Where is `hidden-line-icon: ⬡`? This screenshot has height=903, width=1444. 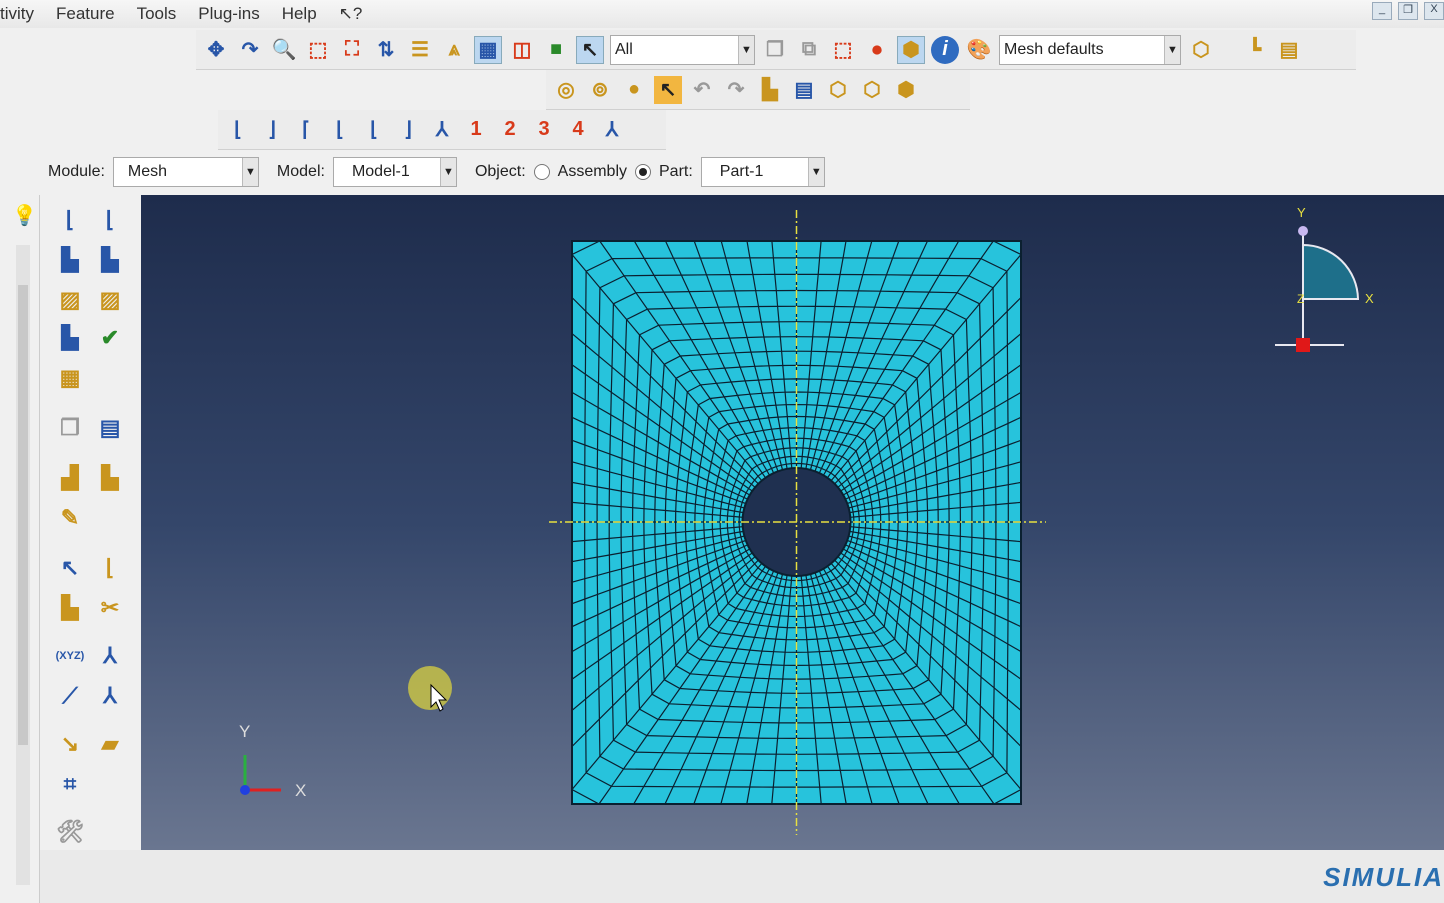 hidden-line-icon: ⬡ is located at coordinates (872, 90).